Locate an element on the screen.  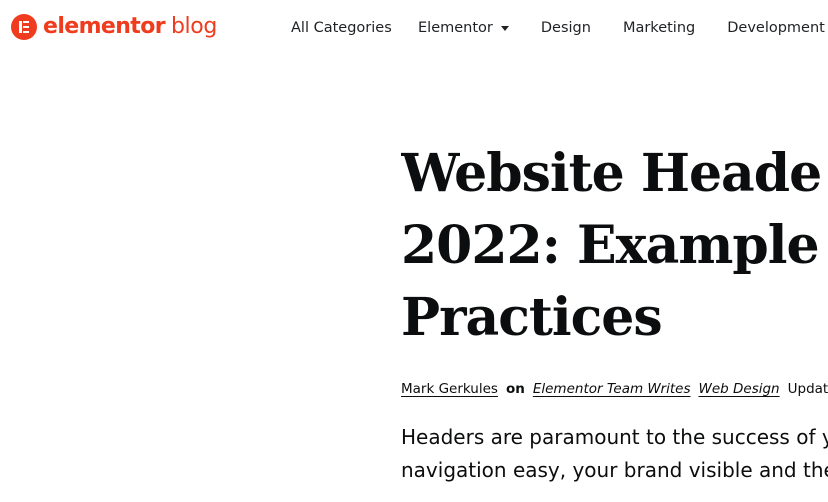
nav-item-label: Elementor is located at coordinates (455, 28).